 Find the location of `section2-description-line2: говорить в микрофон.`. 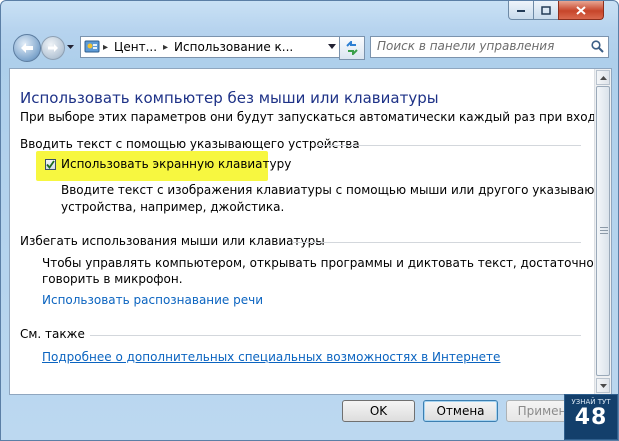

section2-description-line2: говорить в микрофон. is located at coordinates (112, 279).